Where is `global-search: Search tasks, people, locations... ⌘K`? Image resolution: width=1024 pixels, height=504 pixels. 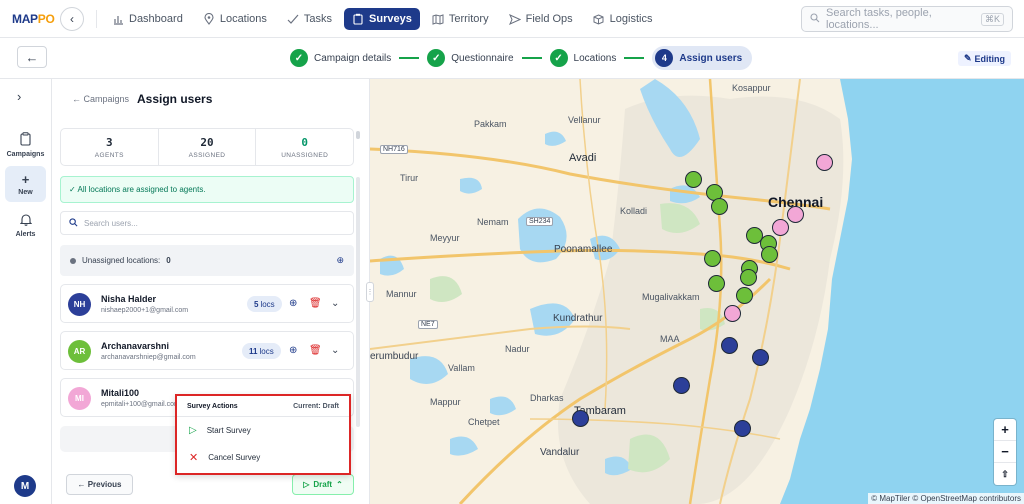
global-search: Search tasks, people, locations... ⌘K is located at coordinates (907, 19).